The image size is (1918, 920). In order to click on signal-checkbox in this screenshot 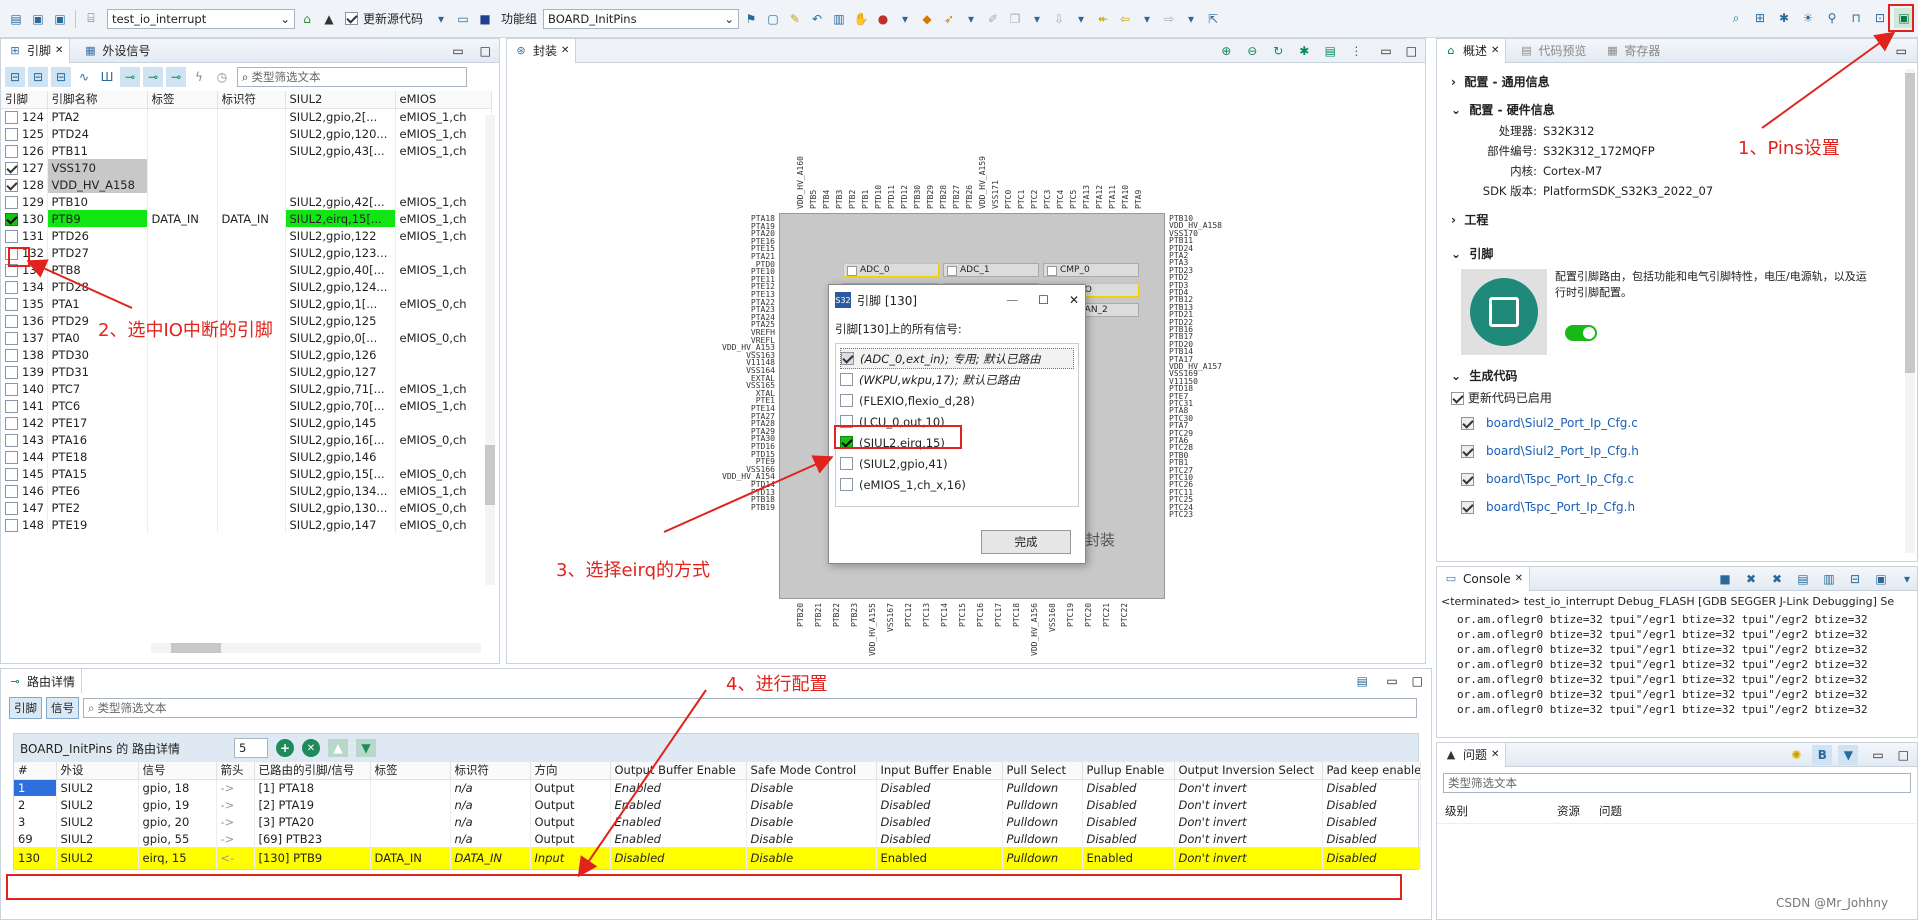, I will do `click(847, 358)`.